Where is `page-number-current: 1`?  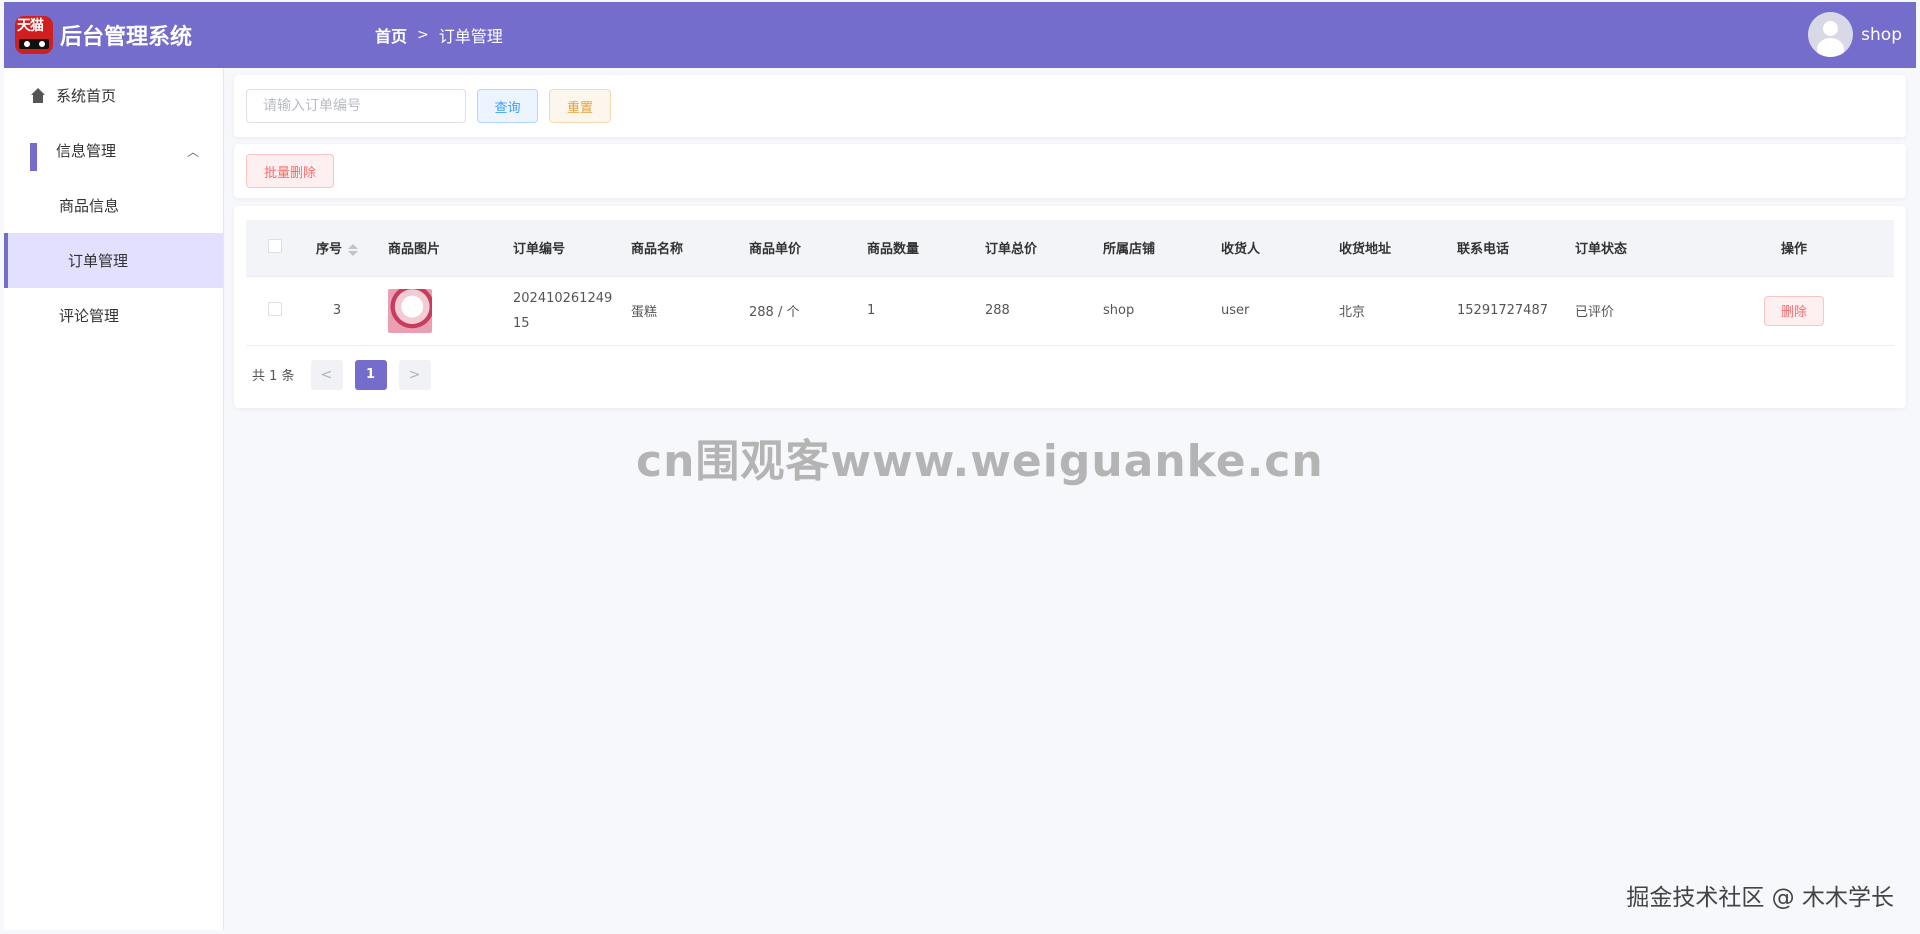
page-number-current: 1 is located at coordinates (370, 374).